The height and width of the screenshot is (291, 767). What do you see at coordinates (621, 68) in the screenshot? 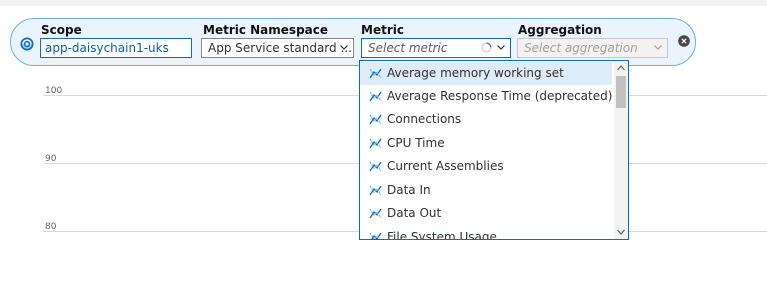
I see `scroll-up-icon` at bounding box center [621, 68].